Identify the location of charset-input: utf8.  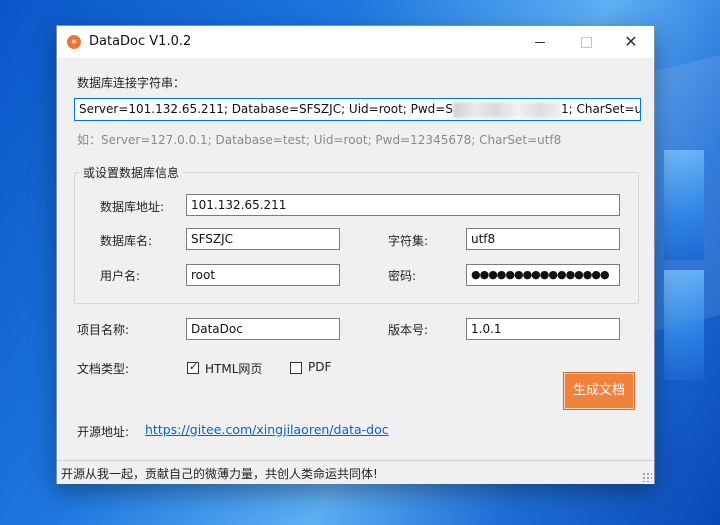
(543, 239).